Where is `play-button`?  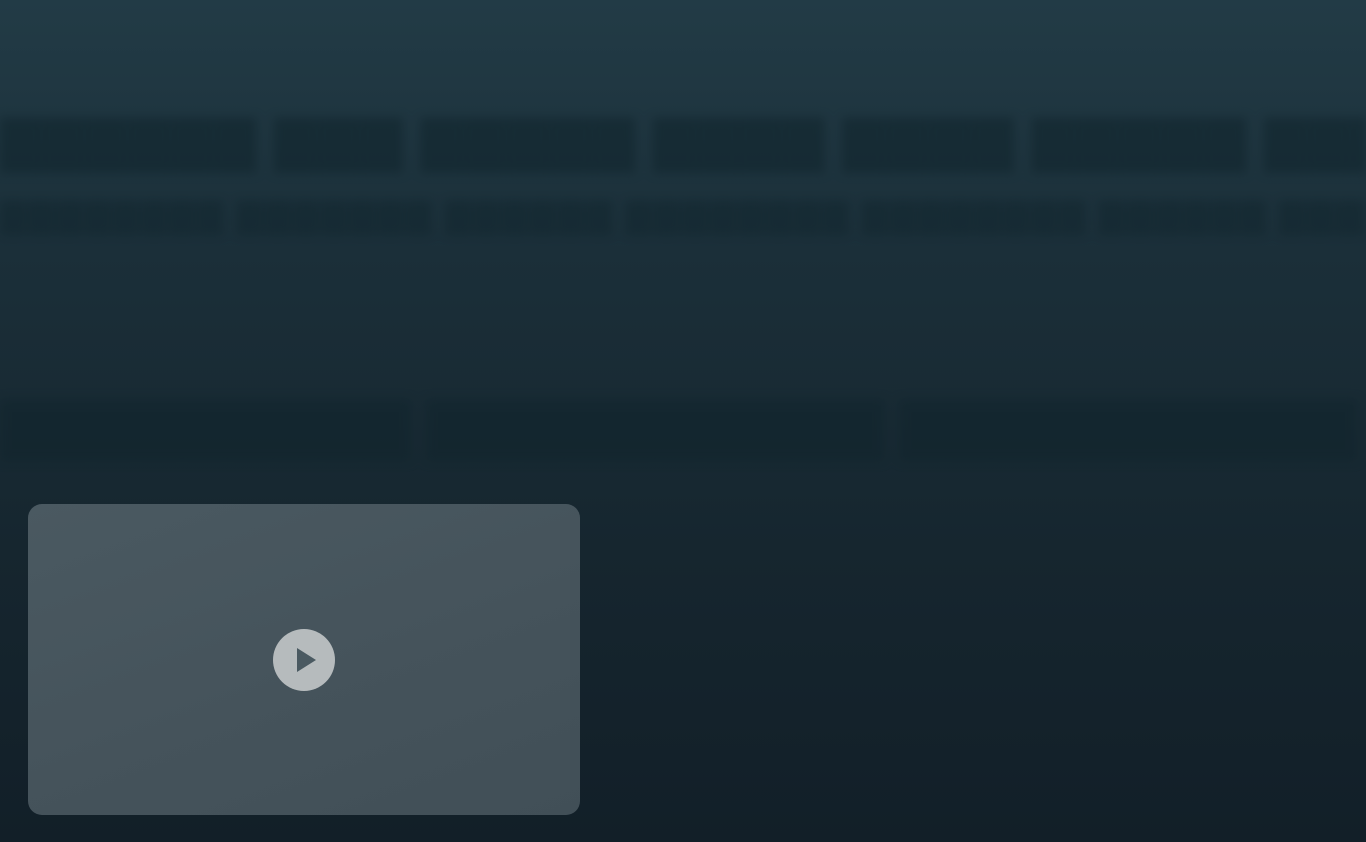 play-button is located at coordinates (304, 660).